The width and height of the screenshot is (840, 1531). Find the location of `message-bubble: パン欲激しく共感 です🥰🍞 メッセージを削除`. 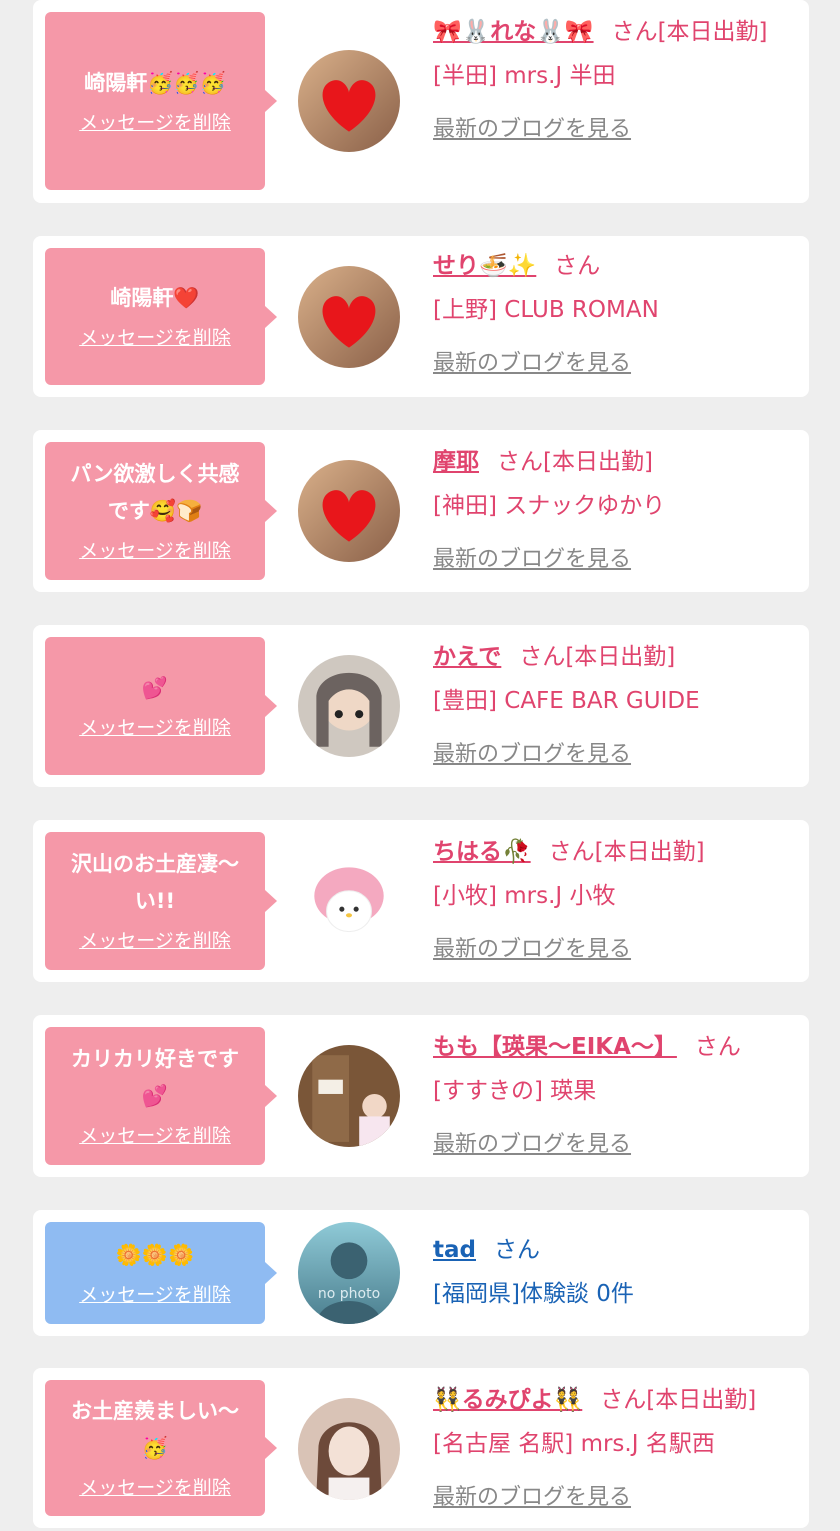

message-bubble: パン欲激しく共感 です🥰🍞 メッセージを削除 is located at coordinates (161, 511).